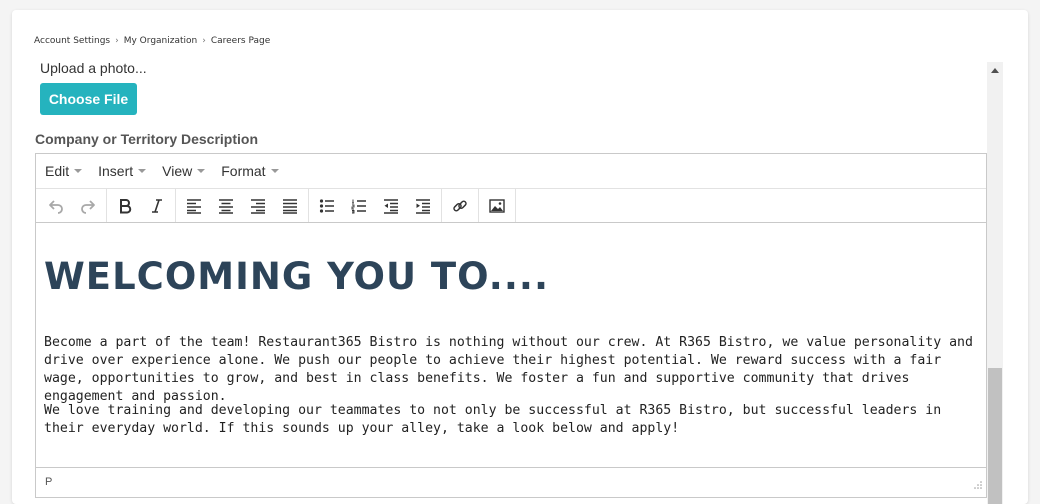 This screenshot has height=504, width=1040. Describe the element at coordinates (116, 171) in the screenshot. I see `menu-insert-label: Insert` at that location.